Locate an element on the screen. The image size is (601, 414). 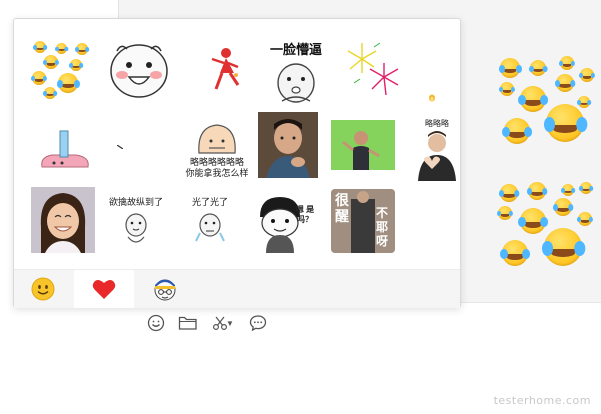
sticker-caption: 略略略 is located at coordinates (437, 123).